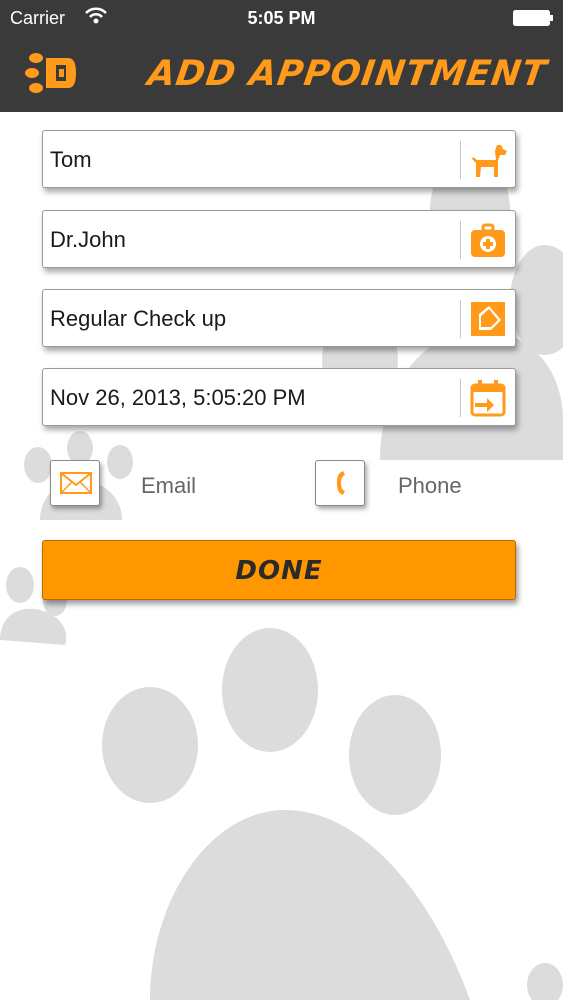  What do you see at coordinates (488, 398) in the screenshot?
I see `calendar-icon` at bounding box center [488, 398].